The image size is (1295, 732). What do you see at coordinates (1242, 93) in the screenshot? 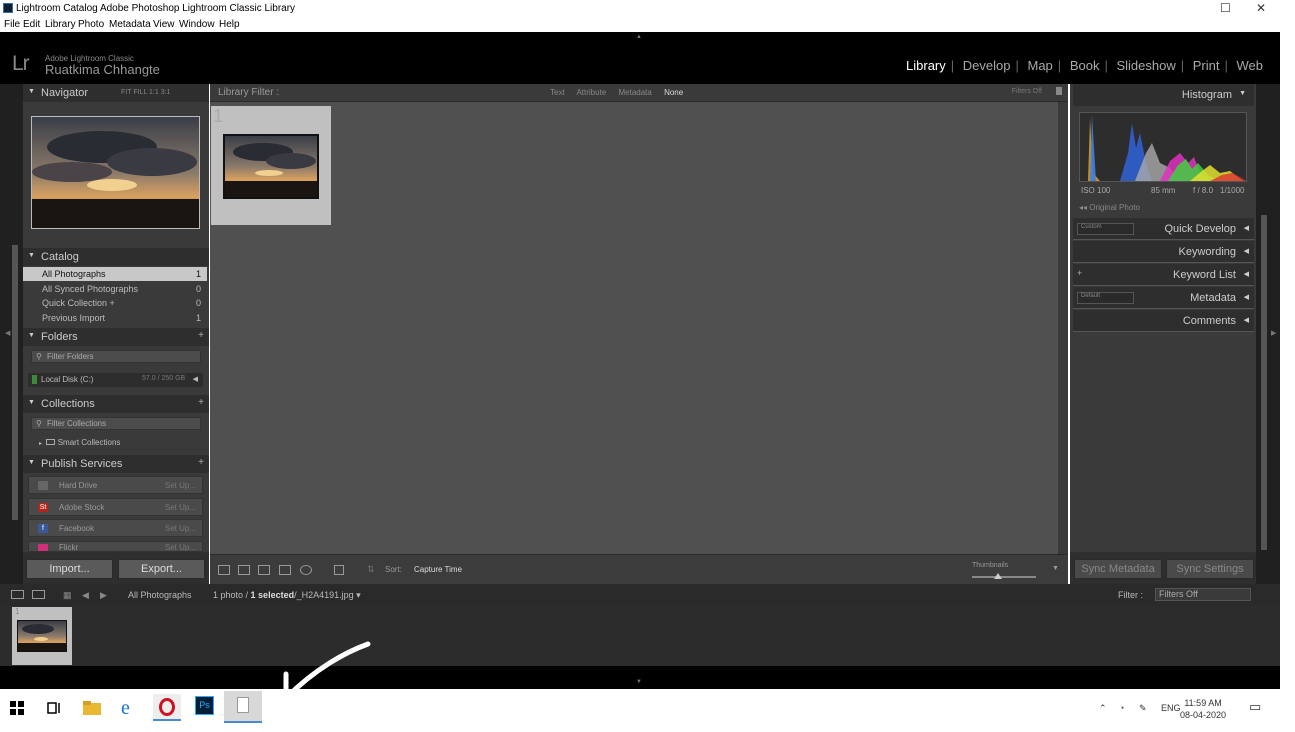
I see `histogram-collapse-icon: ▼` at bounding box center [1242, 93].